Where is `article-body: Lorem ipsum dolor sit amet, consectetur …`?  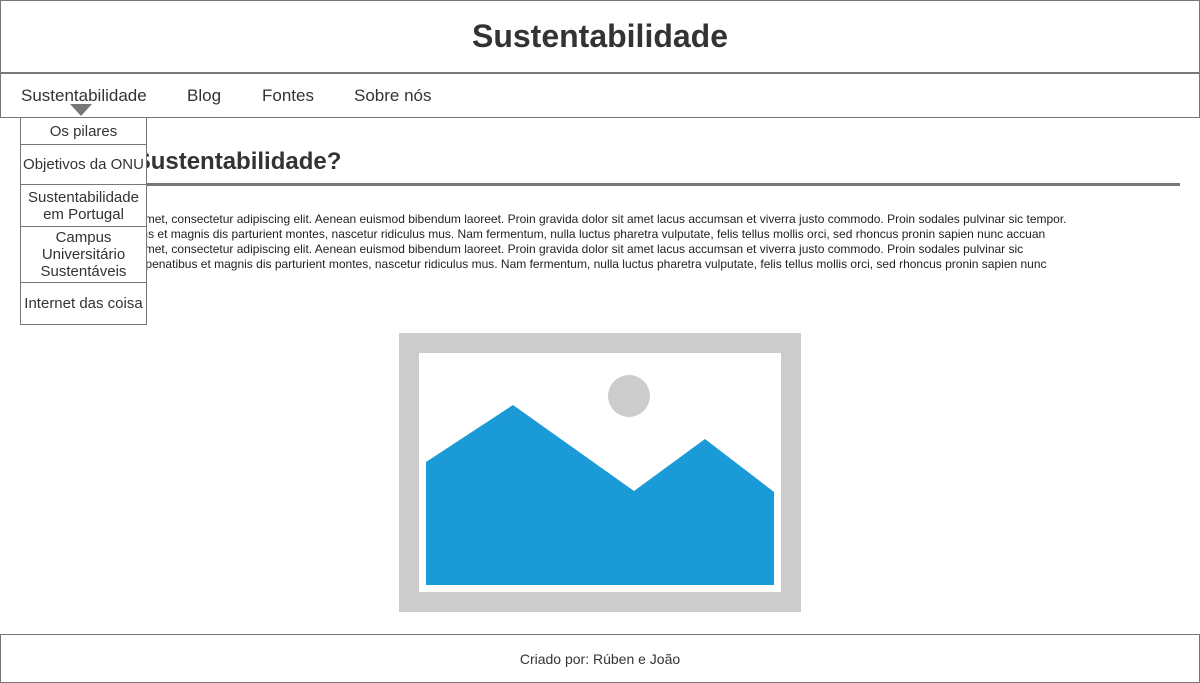
article-body: Lorem ipsum dolor sit amet, consectetur … is located at coordinates (600, 249).